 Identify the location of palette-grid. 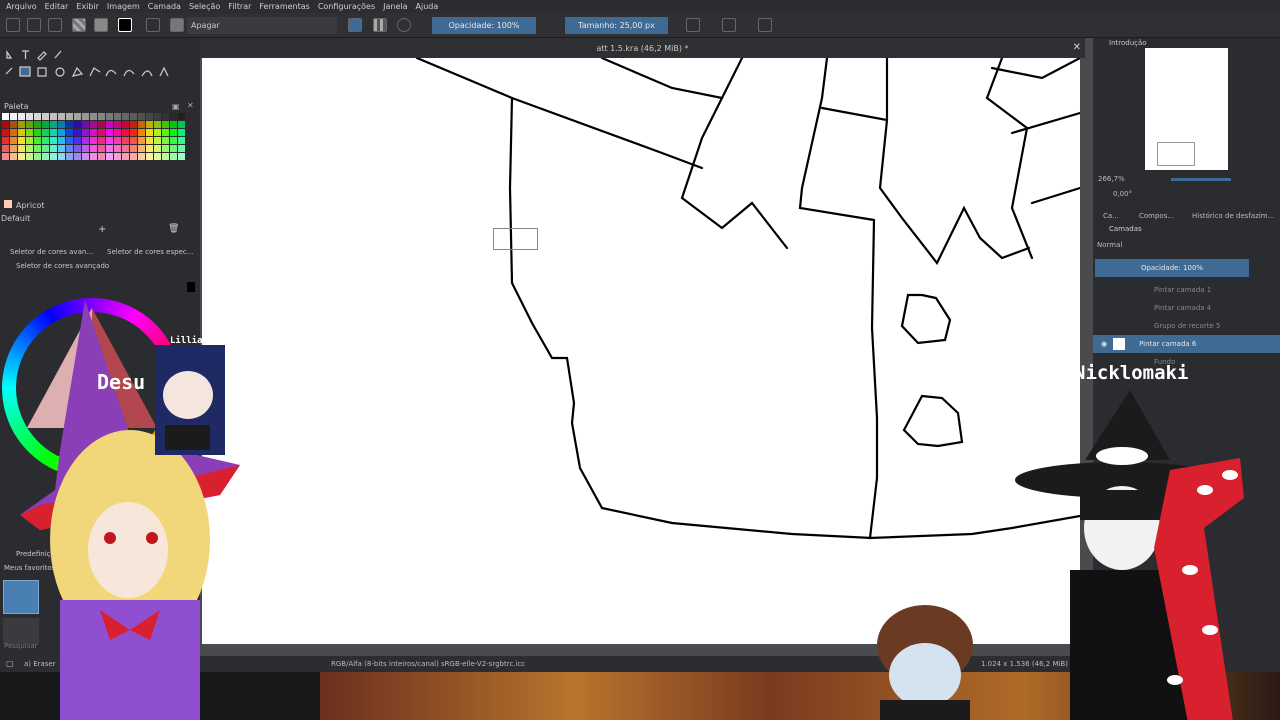
(94, 140).